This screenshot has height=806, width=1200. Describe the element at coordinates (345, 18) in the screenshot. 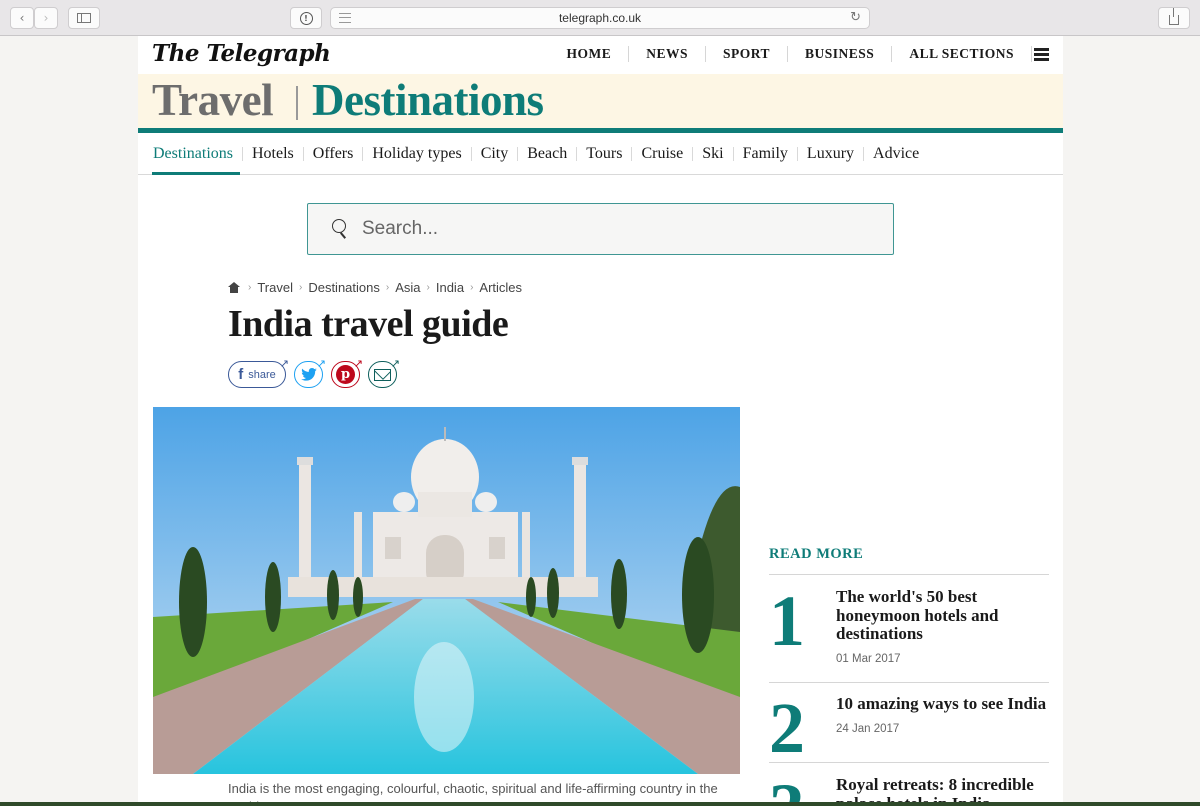

I see `reader-icon` at that location.